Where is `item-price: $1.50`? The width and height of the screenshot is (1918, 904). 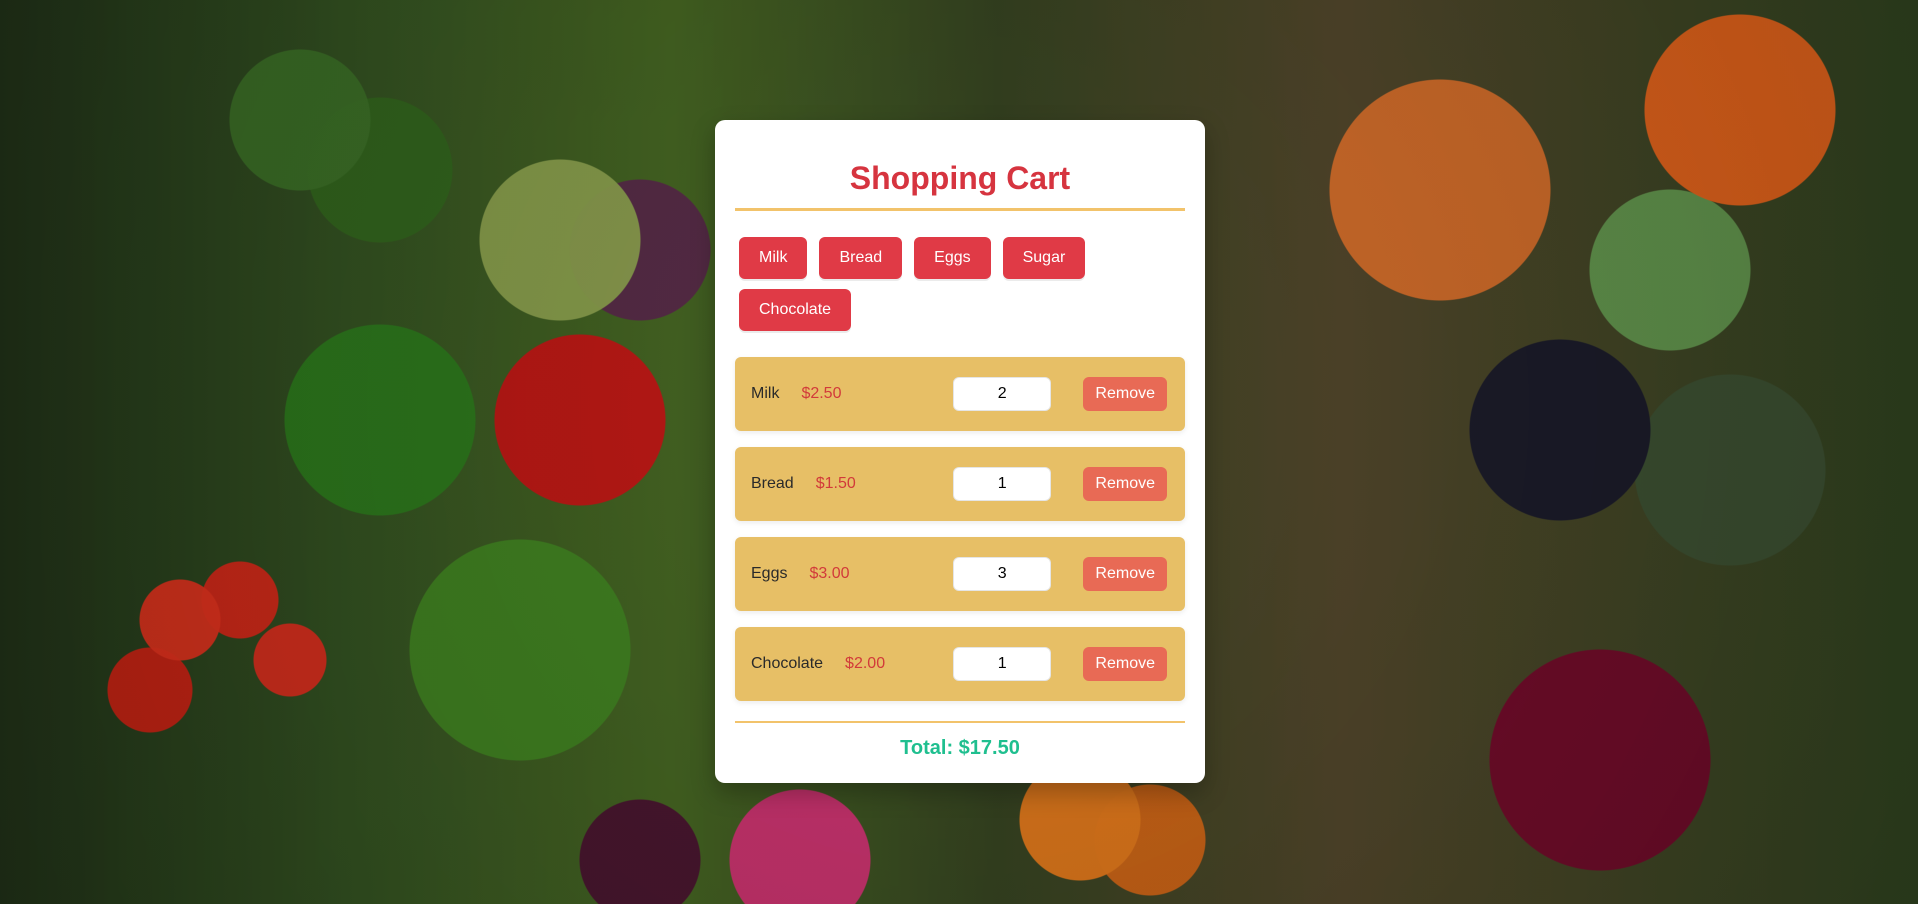
item-price: $1.50 is located at coordinates (835, 483).